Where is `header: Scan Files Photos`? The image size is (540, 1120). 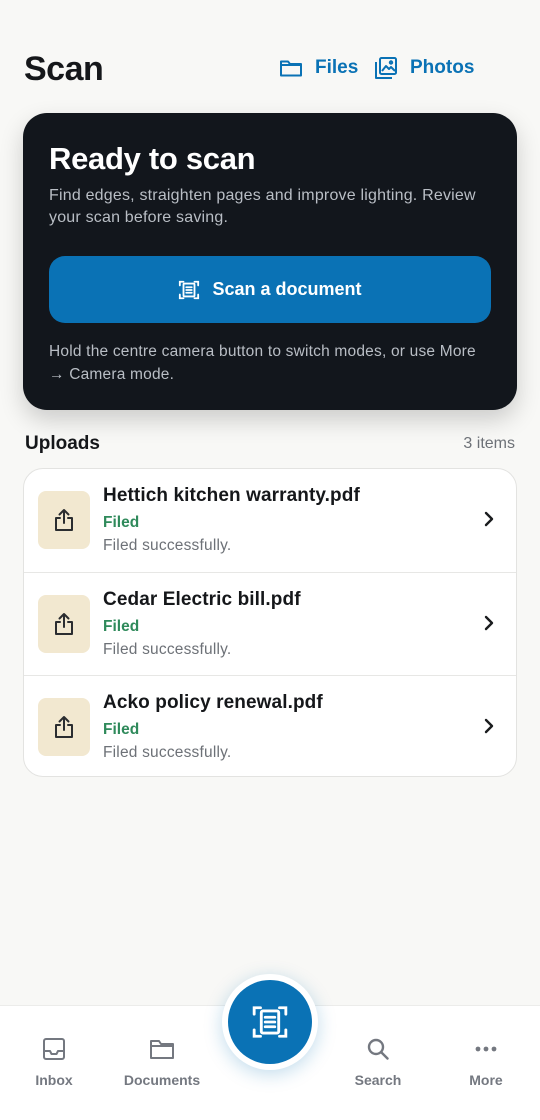 header: Scan Files Photos is located at coordinates (270, 69).